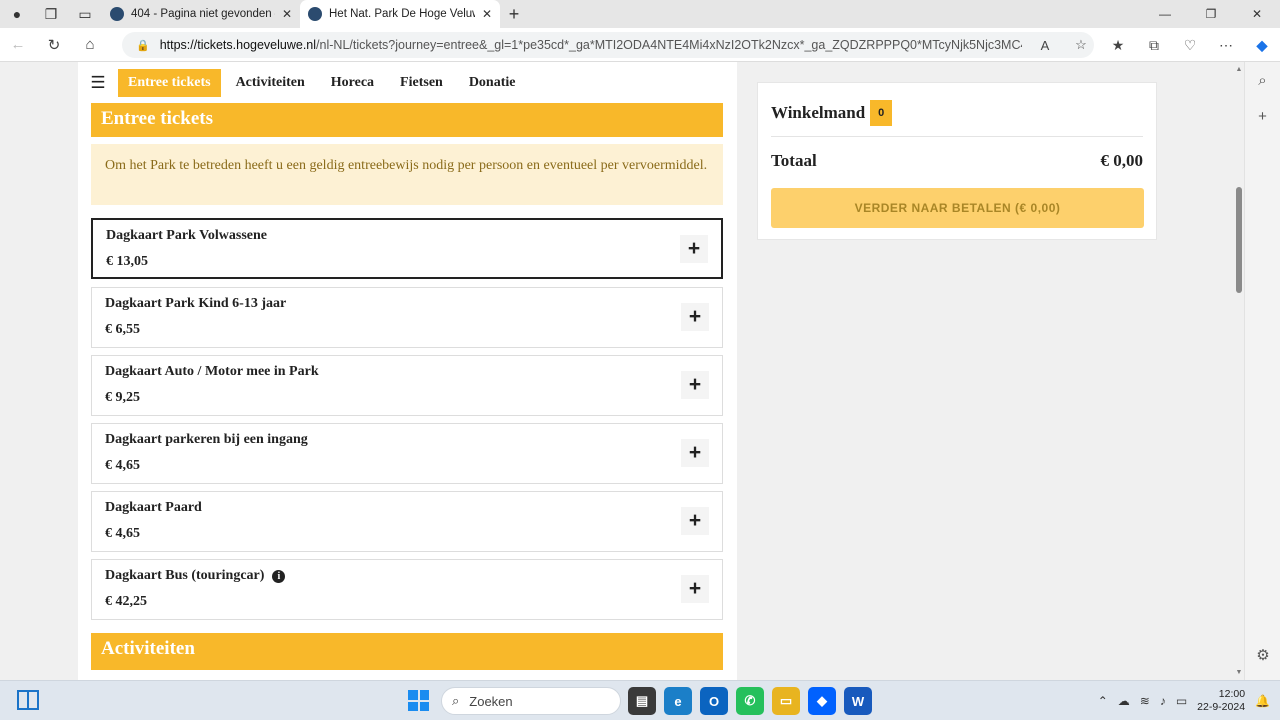 Image resolution: width=1280 pixels, height=720 pixels. What do you see at coordinates (421, 83) in the screenshot?
I see `nav-tab-fietsen: Fietsen` at bounding box center [421, 83].